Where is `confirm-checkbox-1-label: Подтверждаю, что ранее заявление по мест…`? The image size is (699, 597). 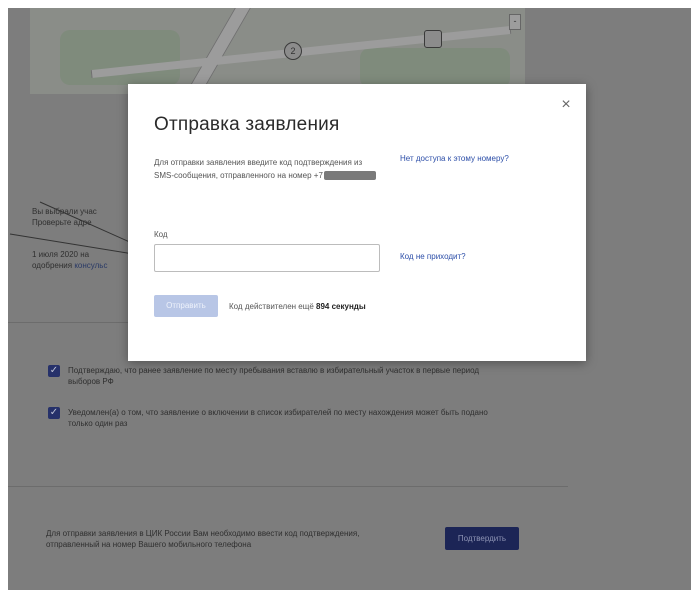
confirm-checkbox-1-label: Подтверждаю, что ранее заявление по мест… is located at coordinates (274, 376).